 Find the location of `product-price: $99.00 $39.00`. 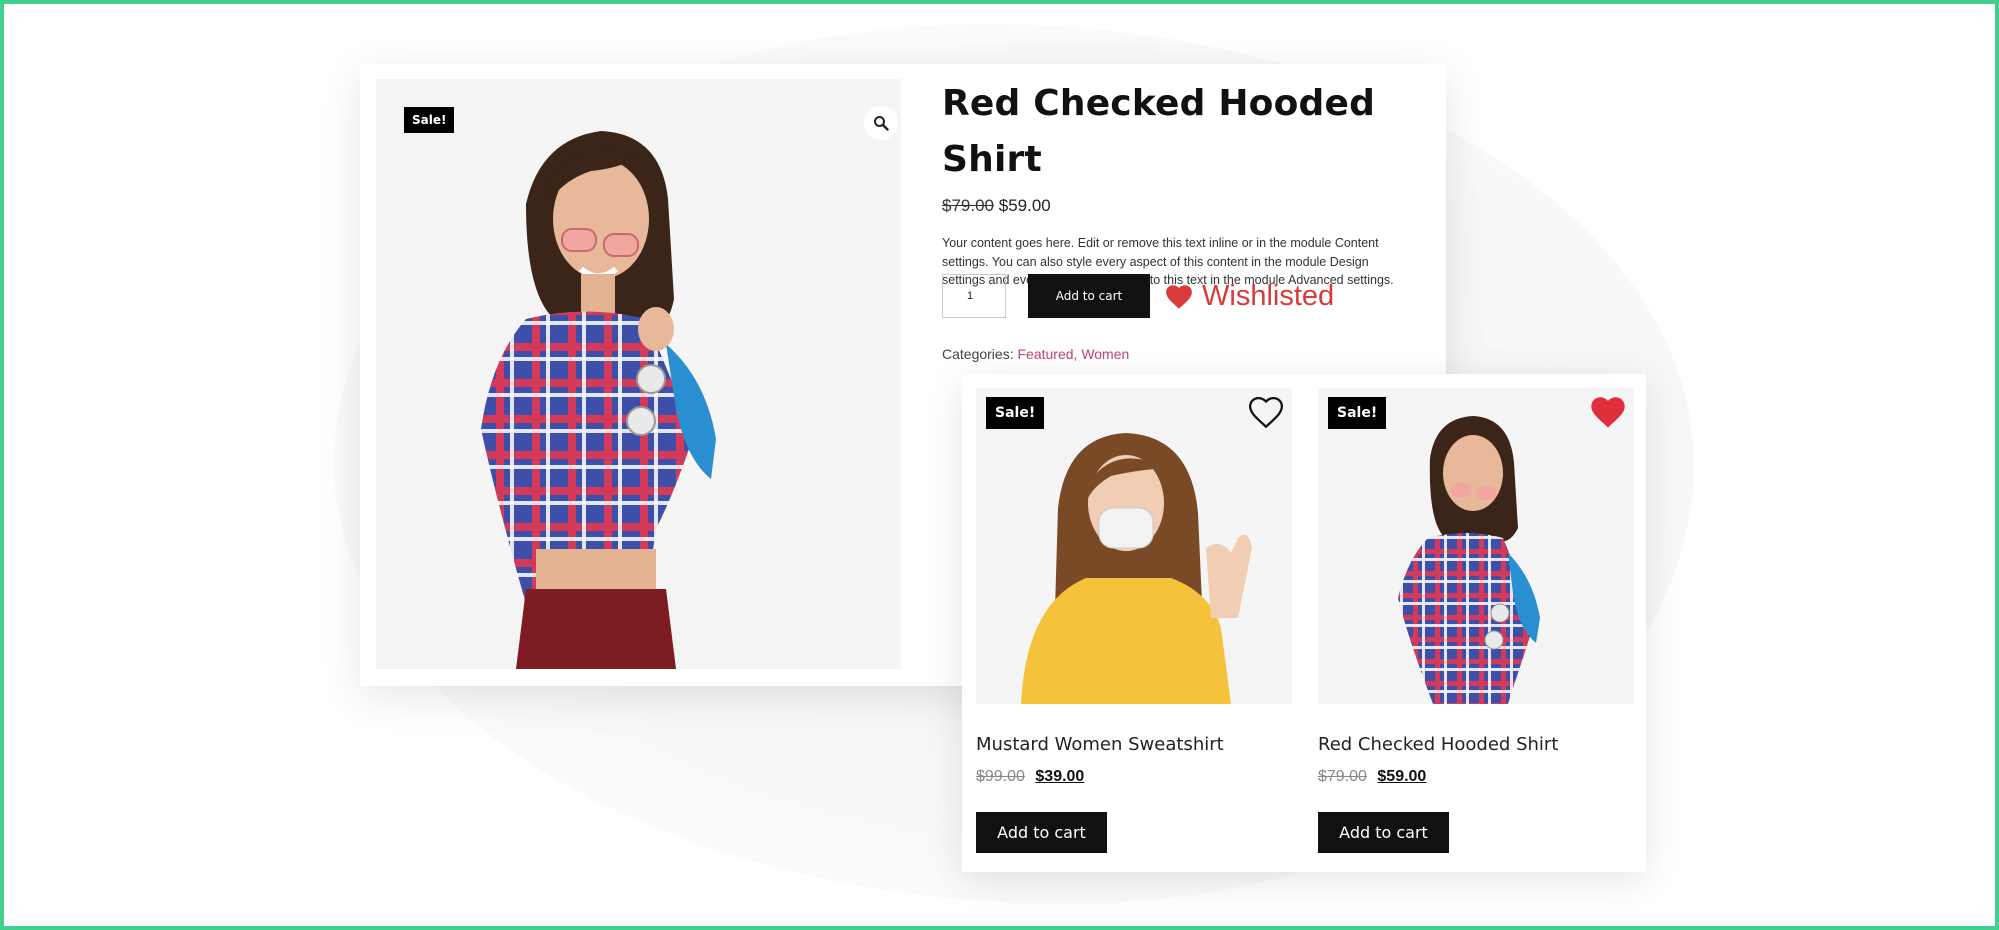

product-price: $99.00 $39.00 is located at coordinates (1134, 777).